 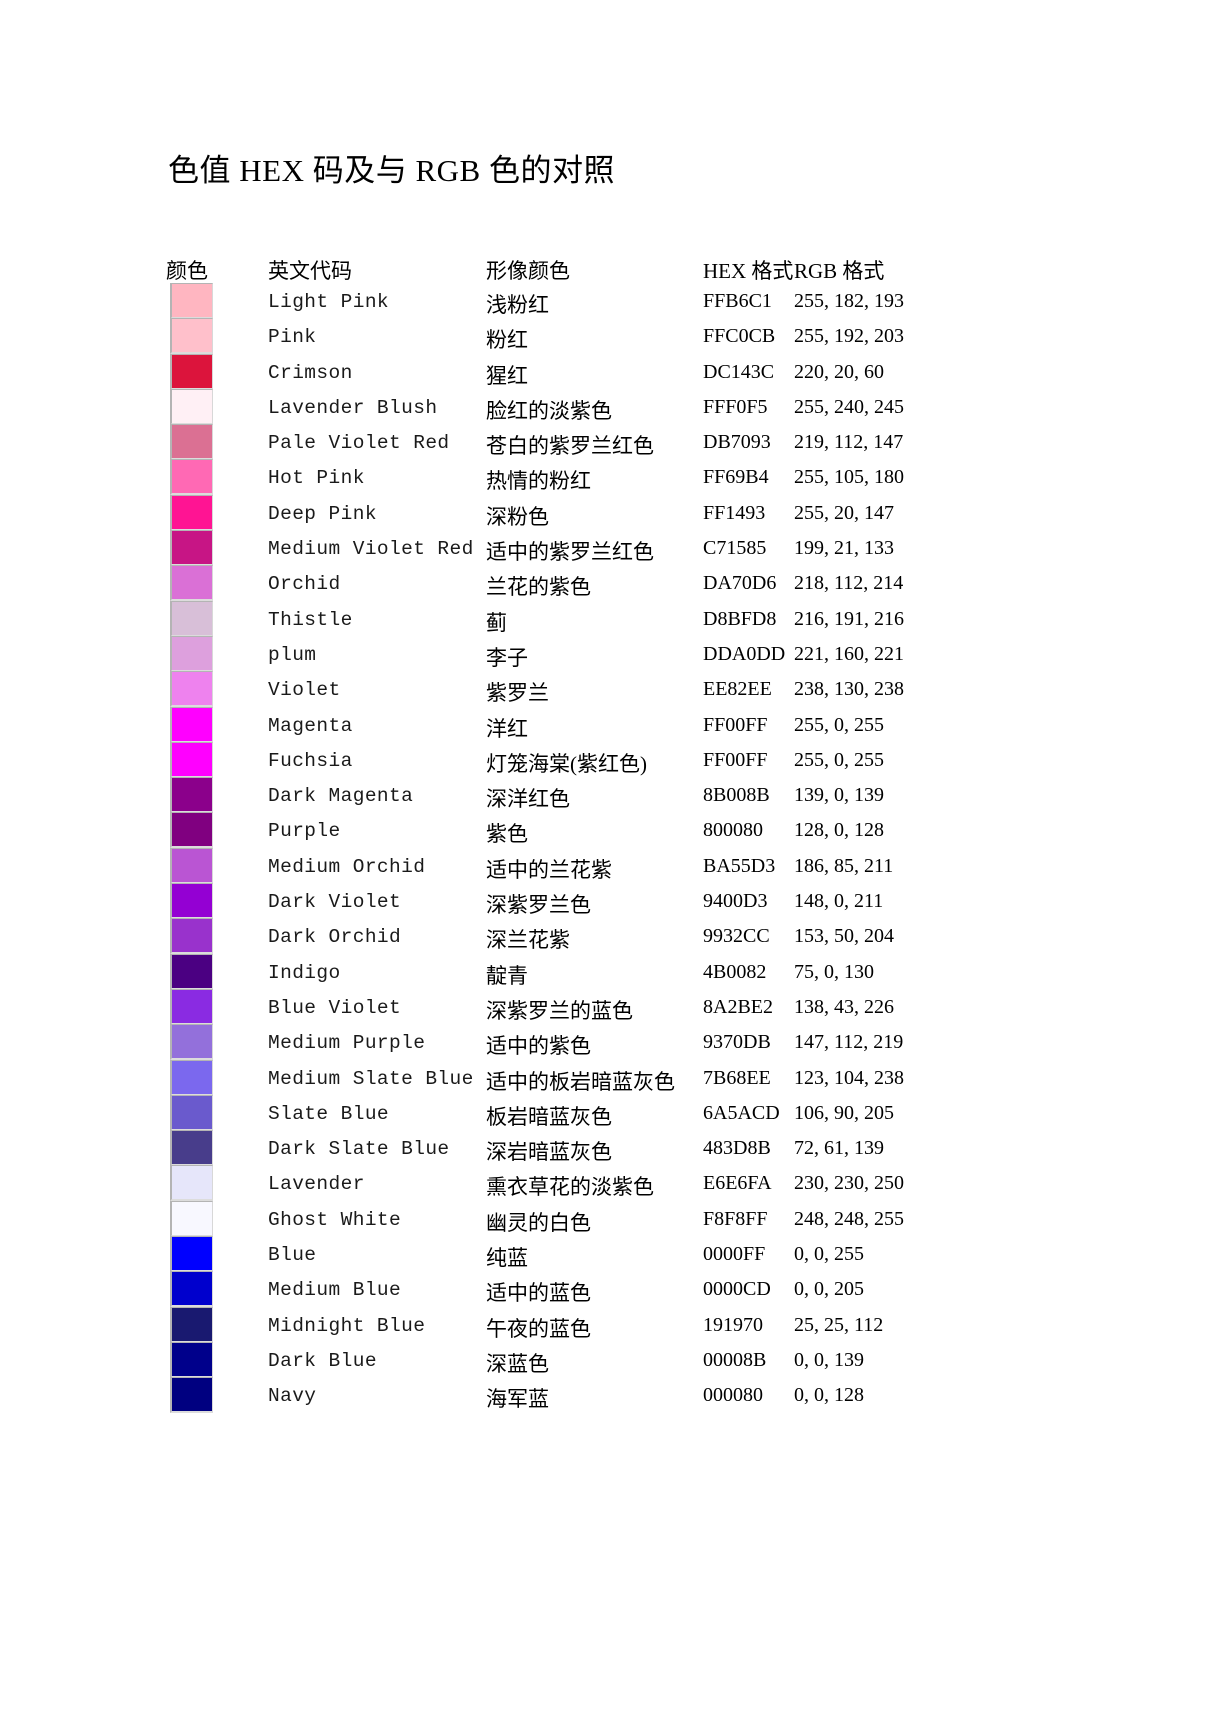 What do you see at coordinates (335, 937) in the screenshot?
I see `color-english-name: Dark Orchid` at bounding box center [335, 937].